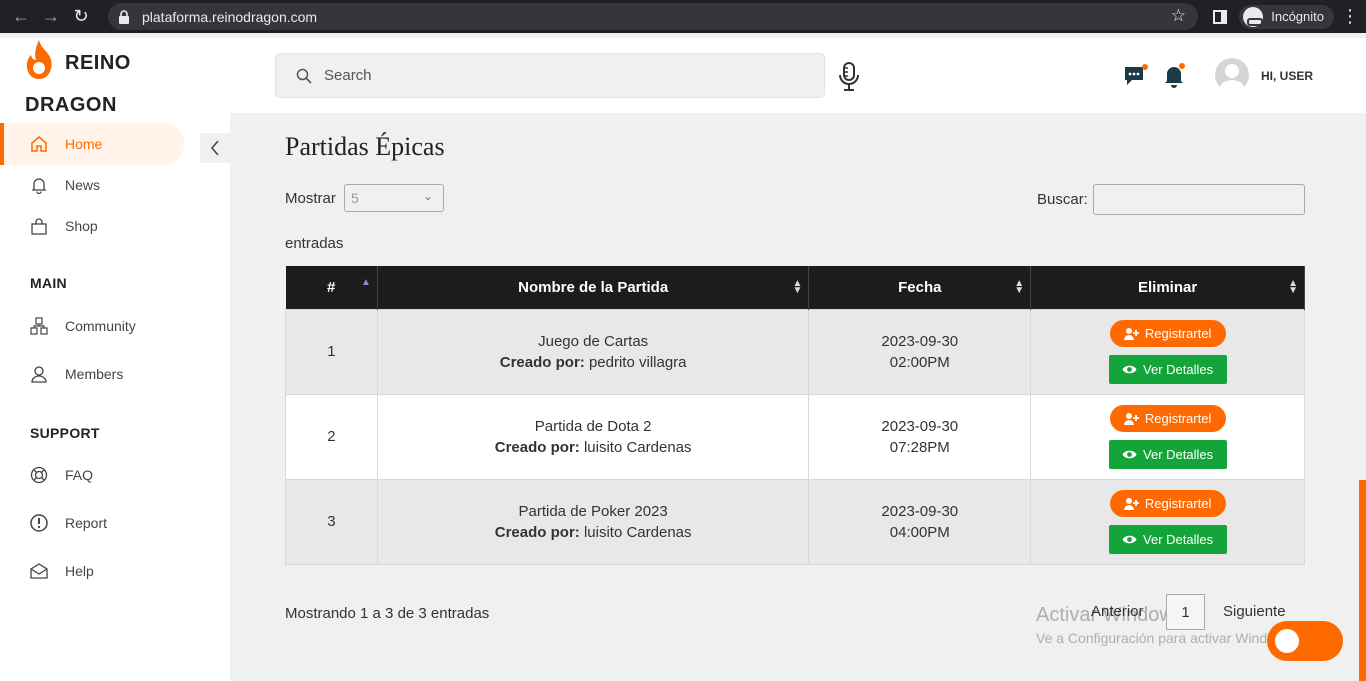  Describe the element at coordinates (331, 521) in the screenshot. I see `row-number: 3` at that location.